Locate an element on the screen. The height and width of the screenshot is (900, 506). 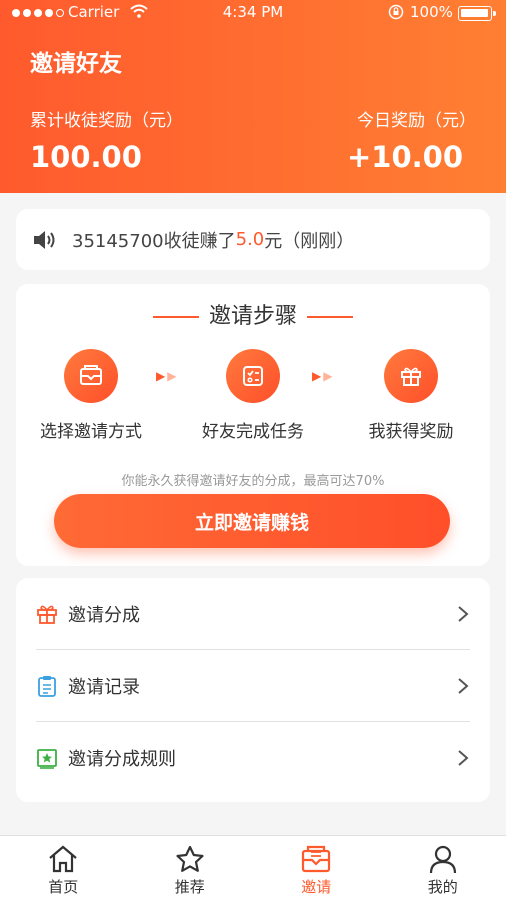
tab-label: 我的 is located at coordinates (442, 887).